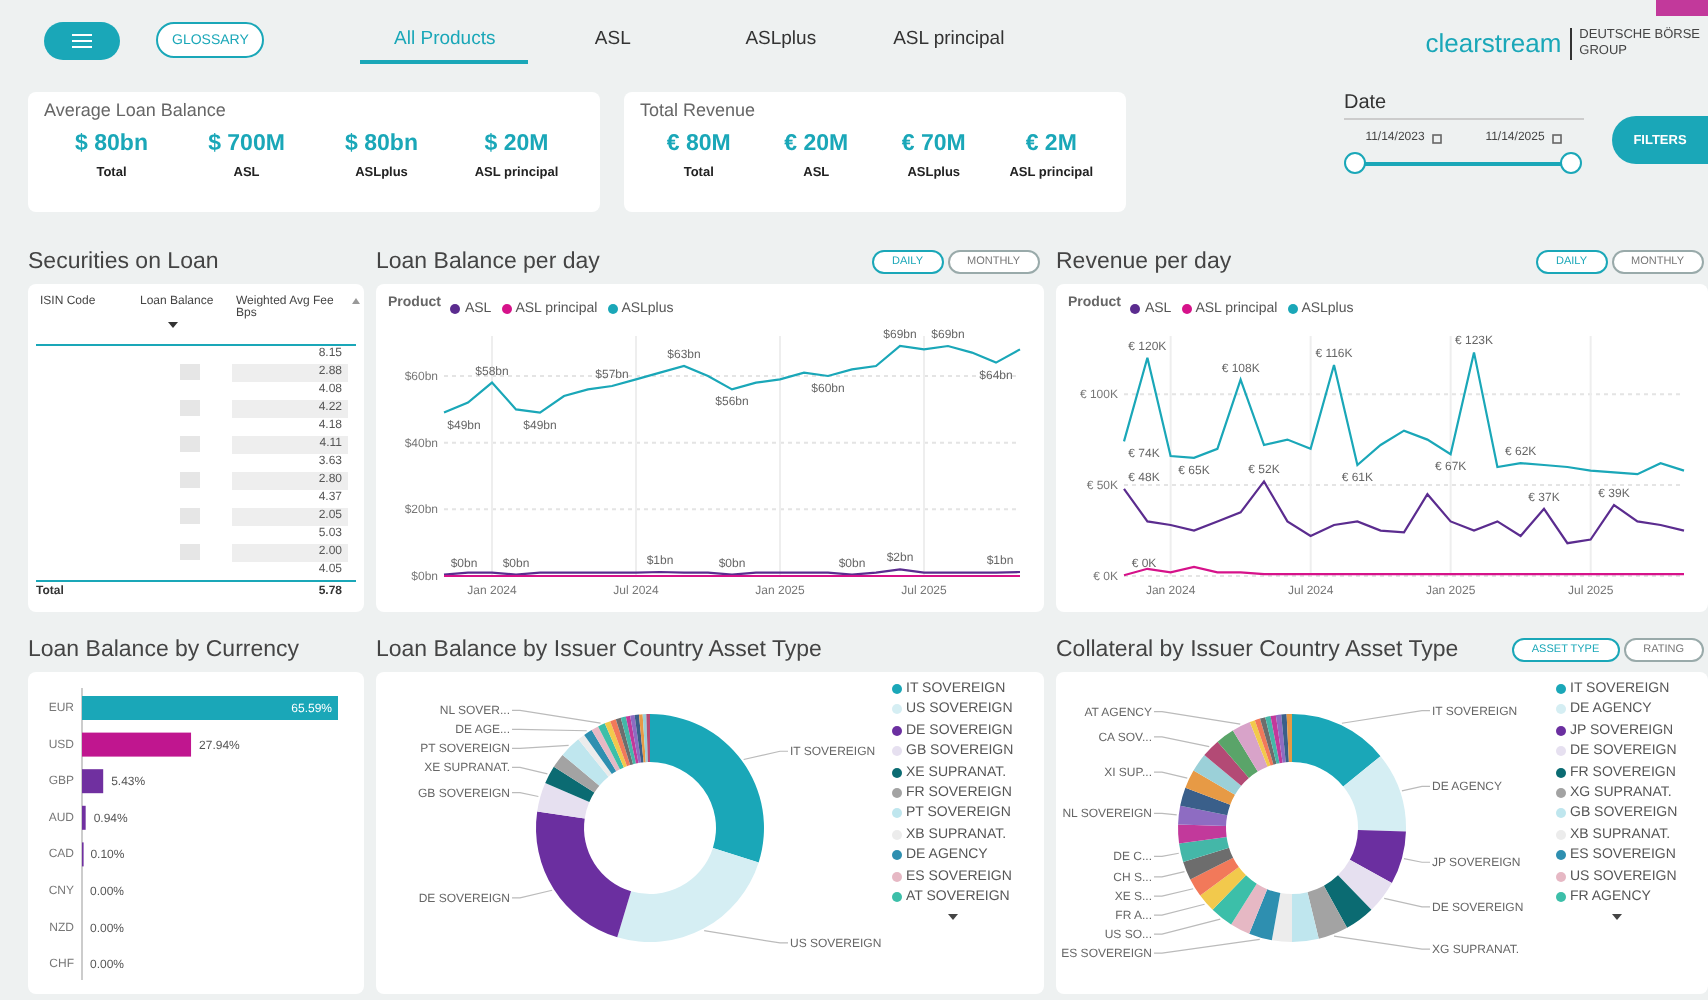 The width and height of the screenshot is (1708, 1000). What do you see at coordinates (933, 144) in the screenshot?
I see `kpi-value: € 70M` at bounding box center [933, 144].